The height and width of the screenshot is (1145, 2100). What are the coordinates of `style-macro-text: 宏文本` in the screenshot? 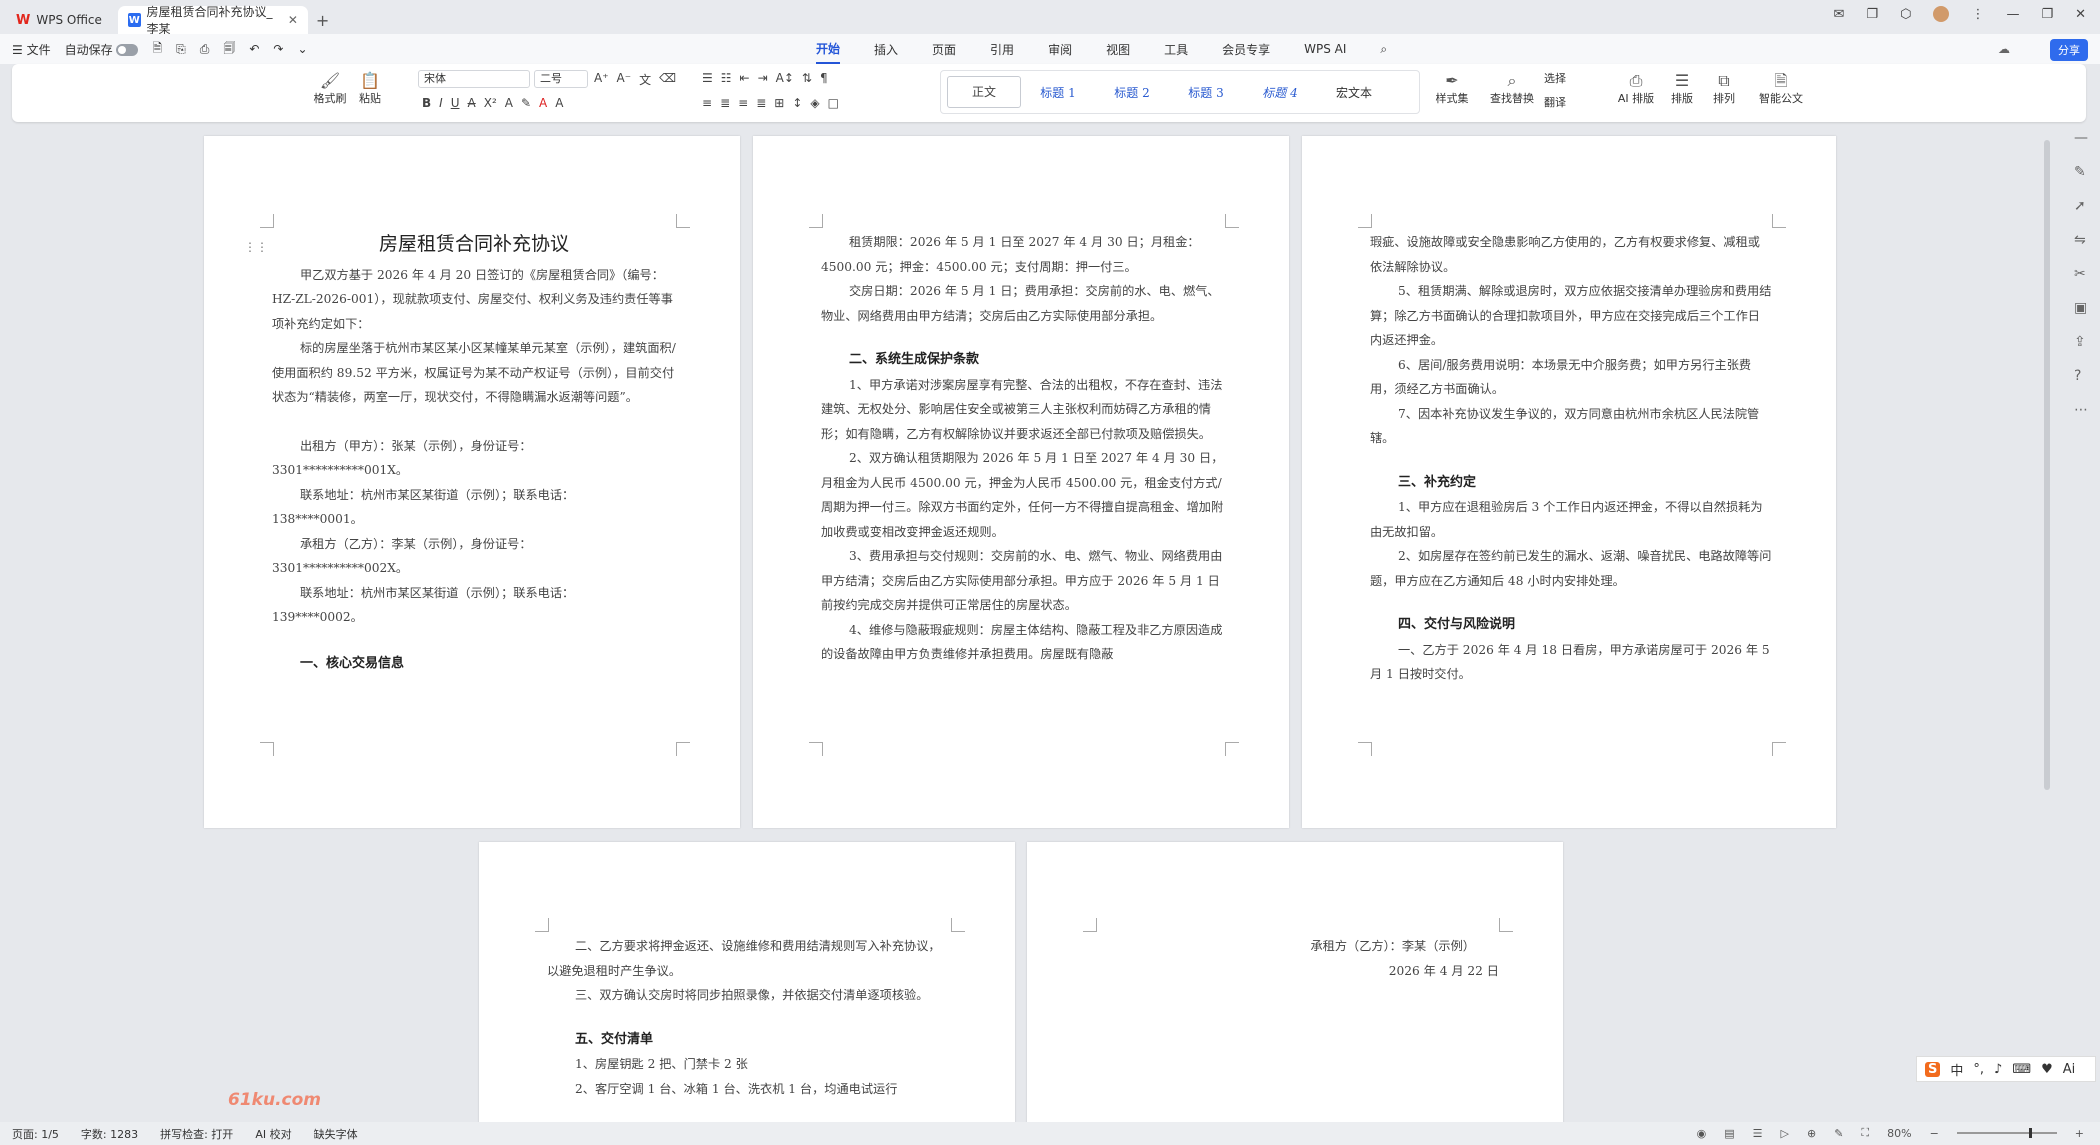 It's located at (1354, 92).